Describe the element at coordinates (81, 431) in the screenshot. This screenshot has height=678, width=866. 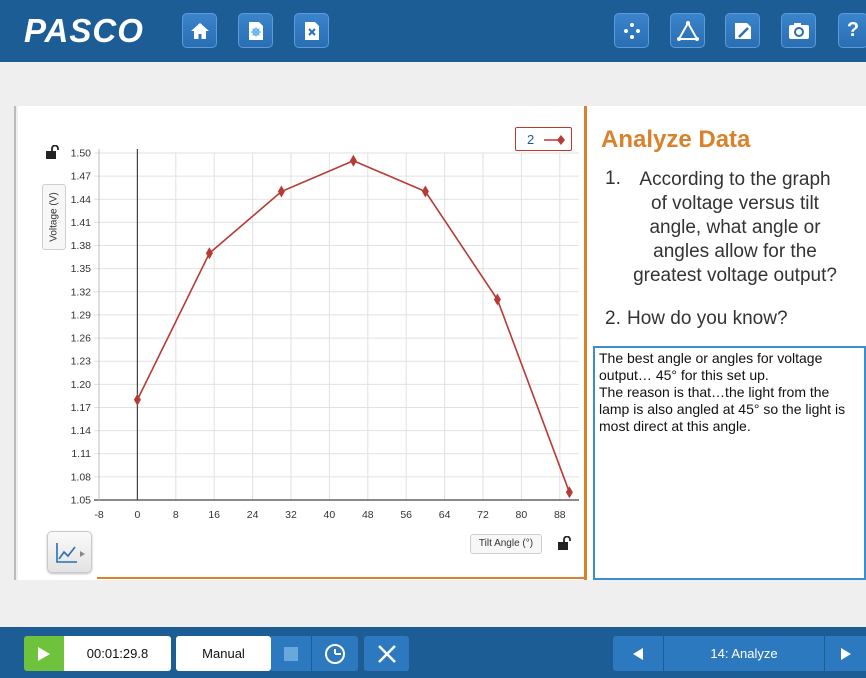
I see `y-tick-label: 1.14` at that location.